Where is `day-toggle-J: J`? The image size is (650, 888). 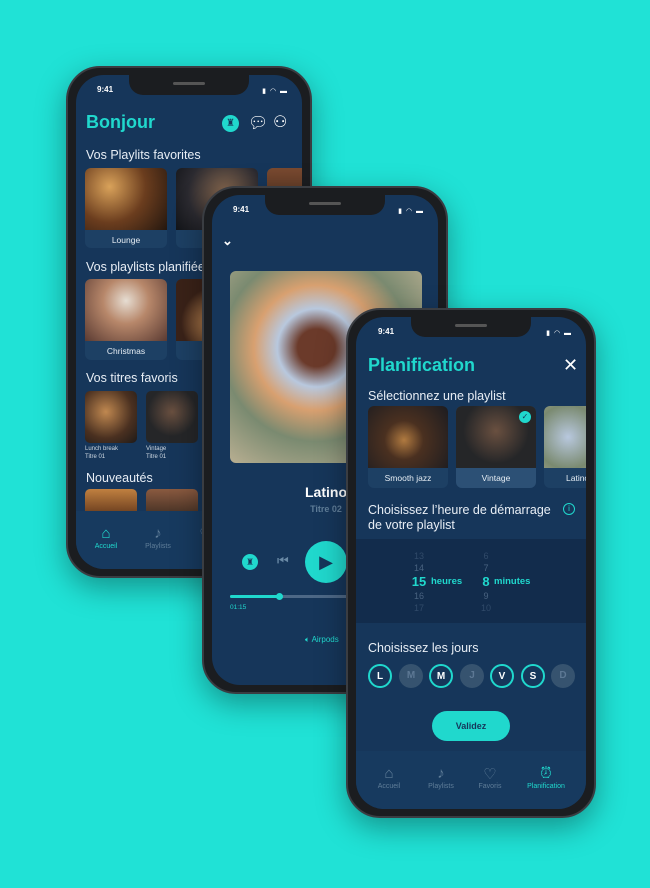 day-toggle-J: J is located at coordinates (472, 676).